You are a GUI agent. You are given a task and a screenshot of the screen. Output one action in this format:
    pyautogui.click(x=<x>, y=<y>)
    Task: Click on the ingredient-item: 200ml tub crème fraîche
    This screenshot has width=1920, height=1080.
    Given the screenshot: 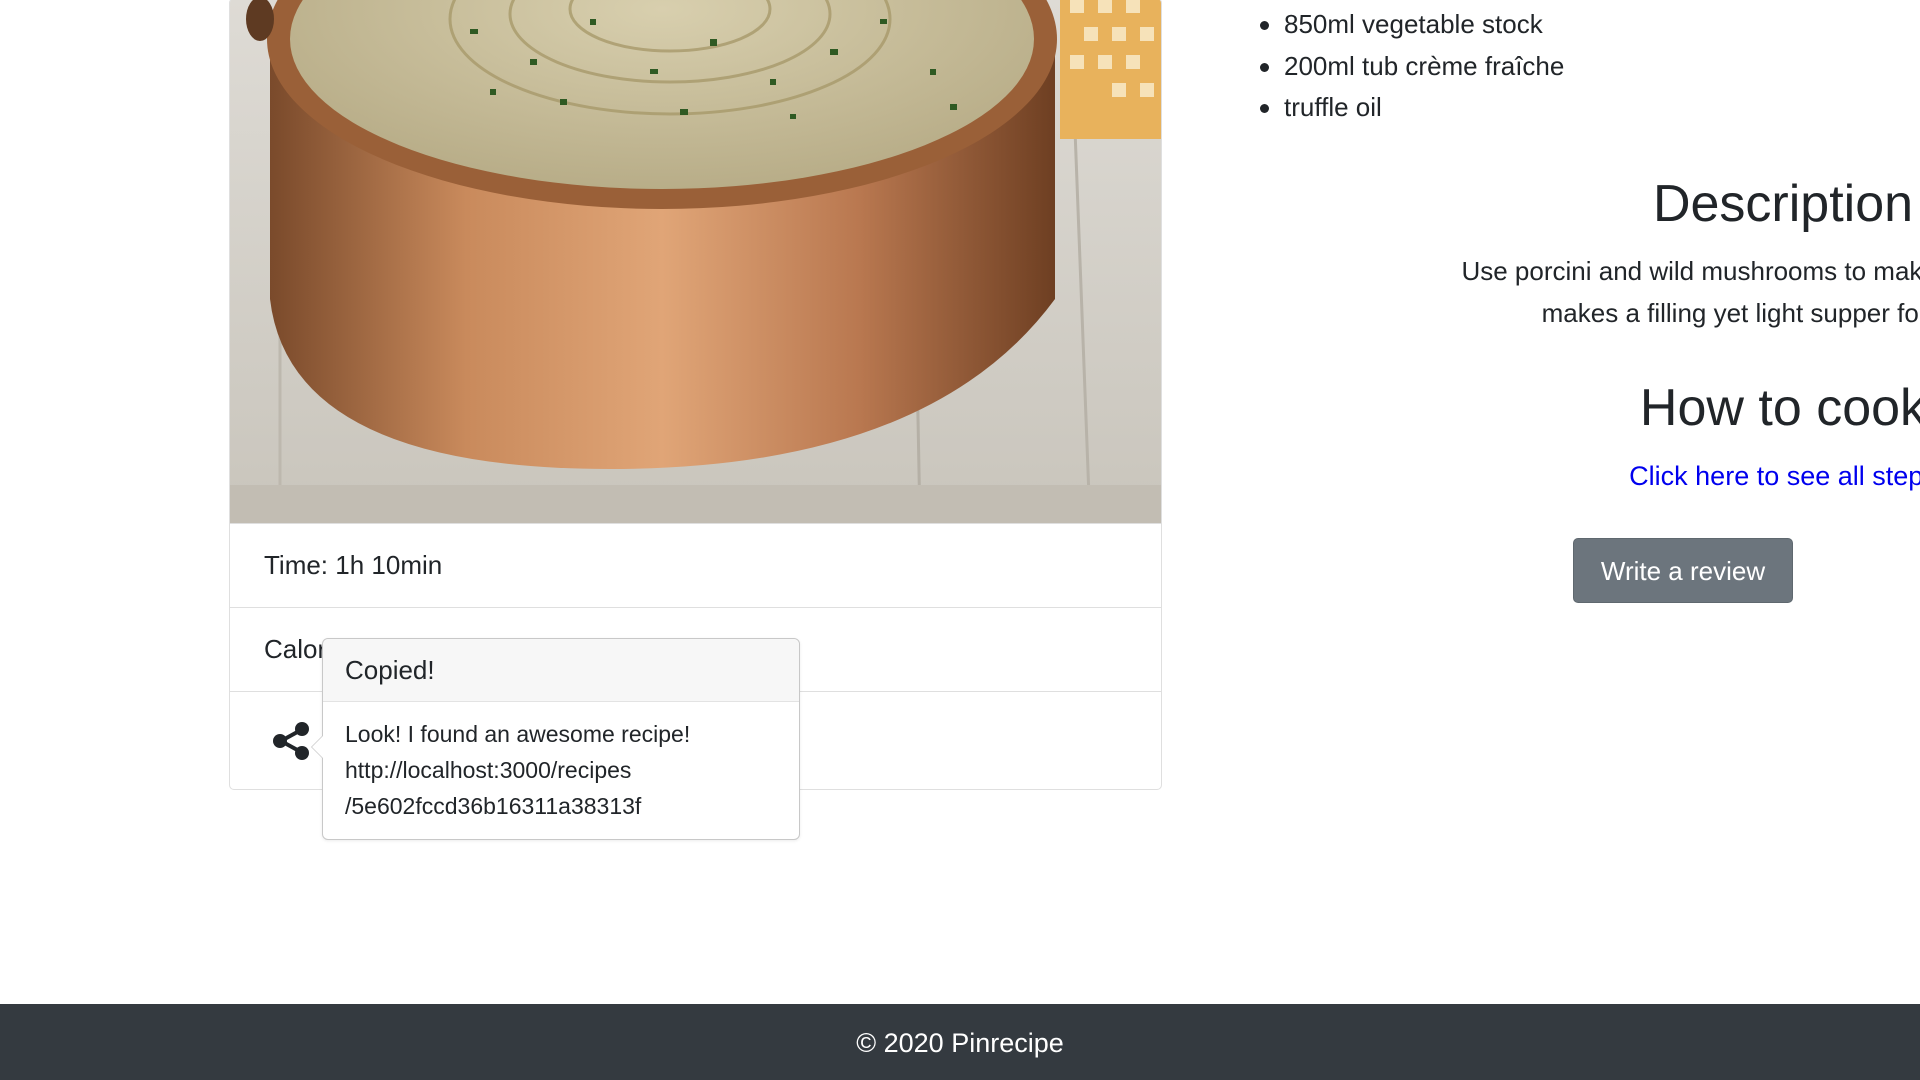 What is the action you would take?
    pyautogui.click(x=1397, y=67)
    